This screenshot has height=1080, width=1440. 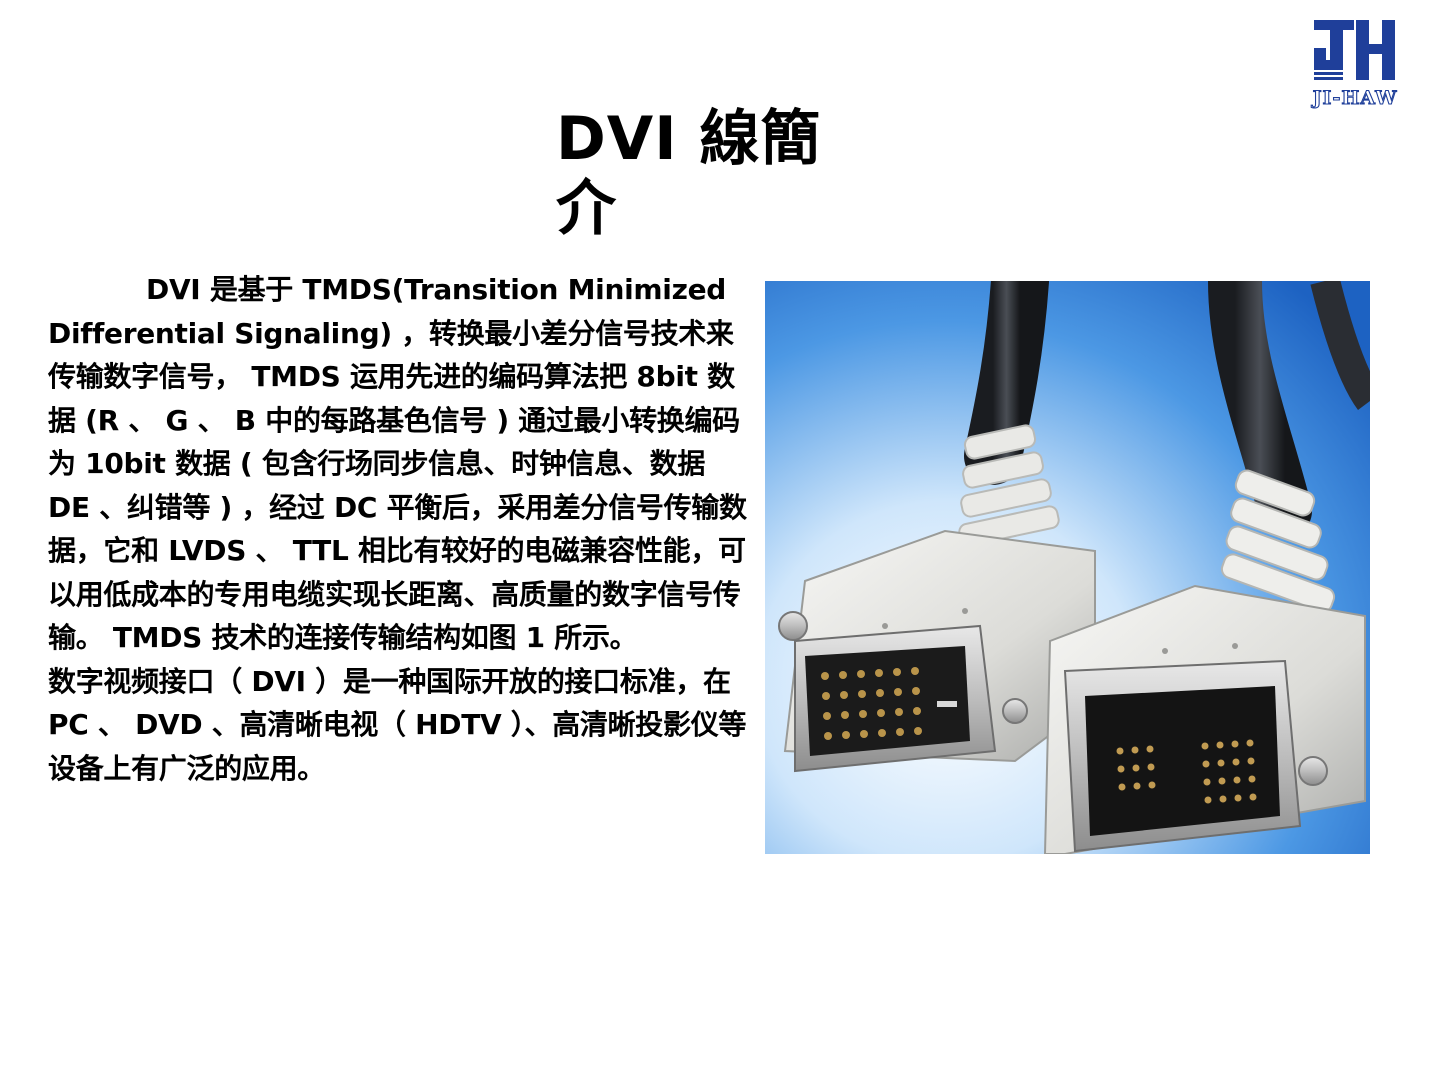 What do you see at coordinates (689, 174) in the screenshot?
I see `slide-title: DVI 線簡介` at bounding box center [689, 174].